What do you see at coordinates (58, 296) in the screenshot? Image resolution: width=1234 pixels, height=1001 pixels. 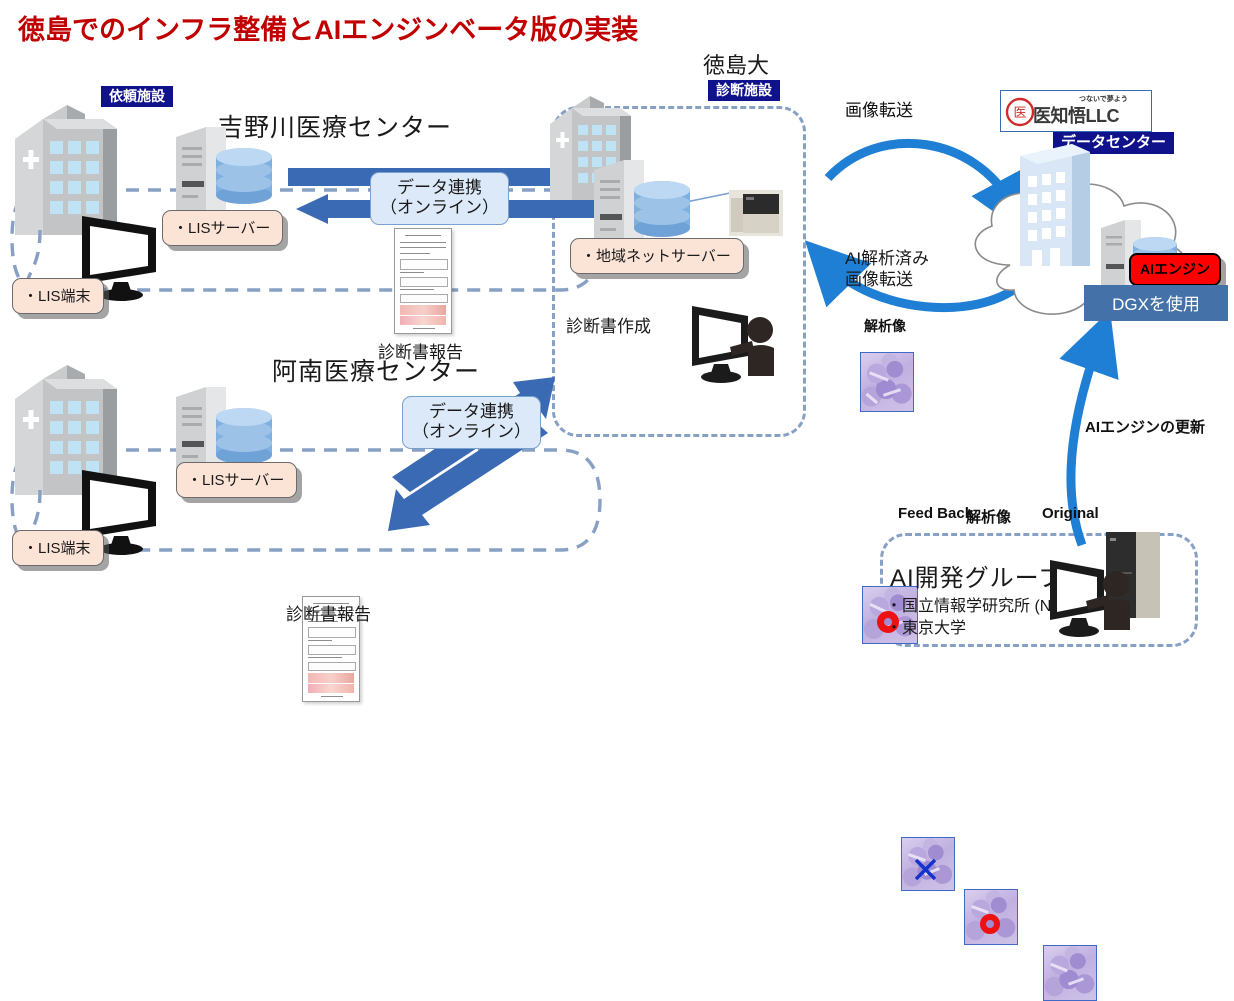 I see `lis-terminal-label-yoshinogawa: ・LIS端末` at bounding box center [58, 296].